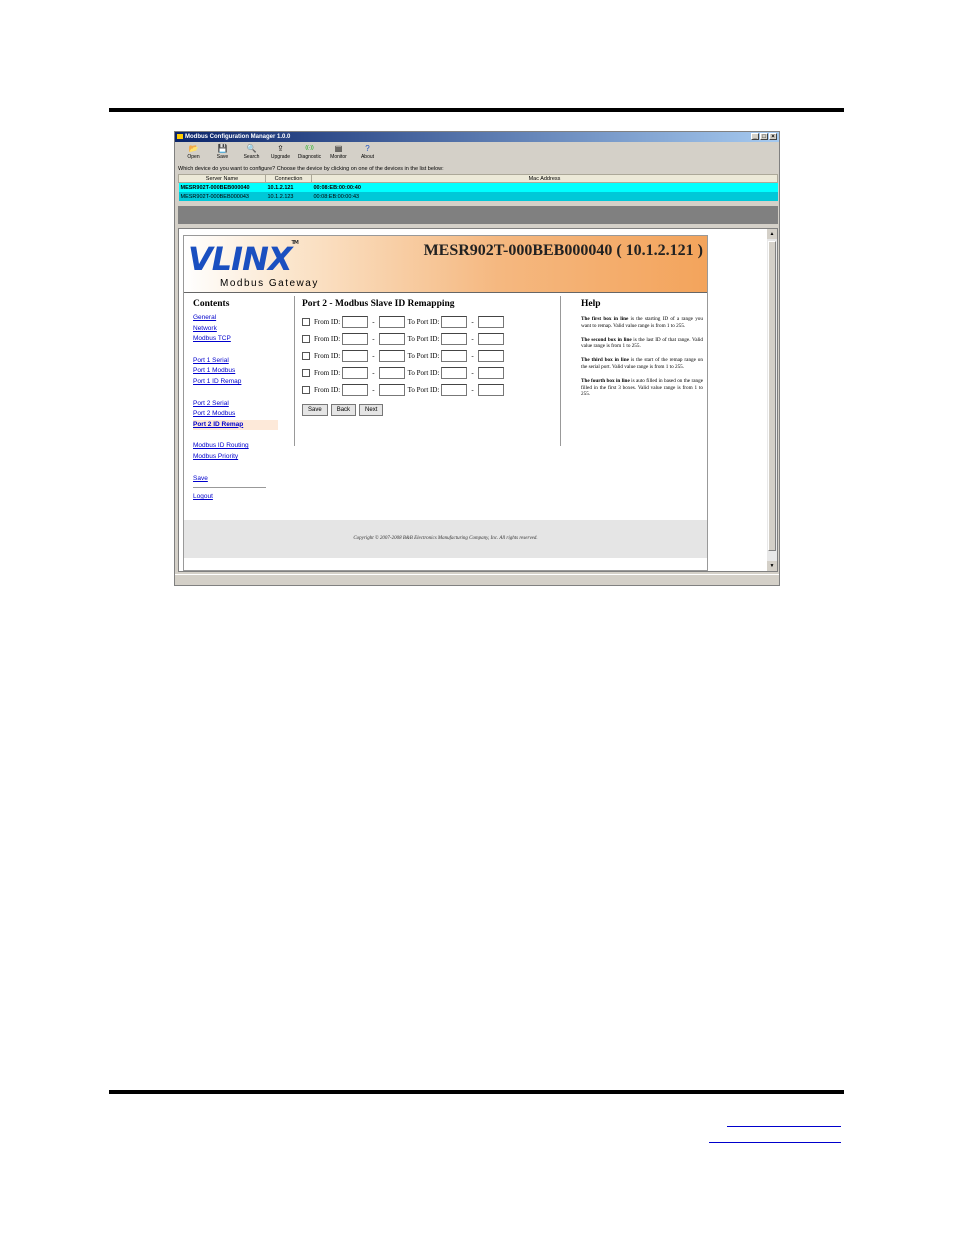 The image size is (954, 1235). Describe the element at coordinates (563, 250) in the screenshot. I see `device-title: MESR902T-000BEB000040 ( 10.1.2.121 )` at that location.